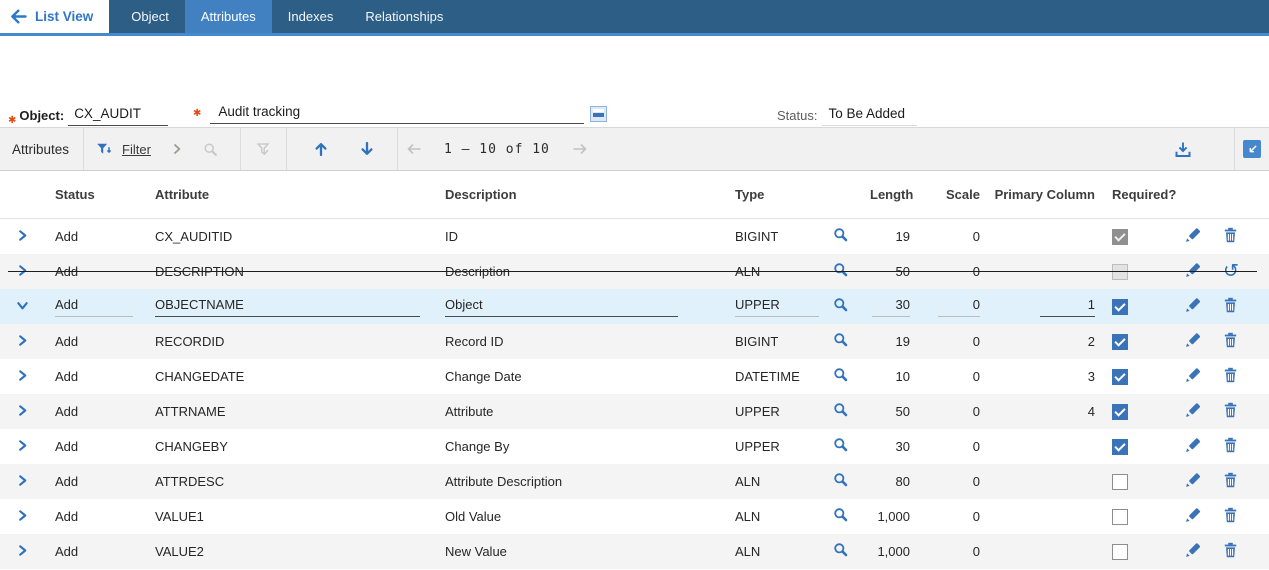 This screenshot has width=1269, height=570. Describe the element at coordinates (945, 194) in the screenshot. I see `col-header-scale: Scale` at that location.